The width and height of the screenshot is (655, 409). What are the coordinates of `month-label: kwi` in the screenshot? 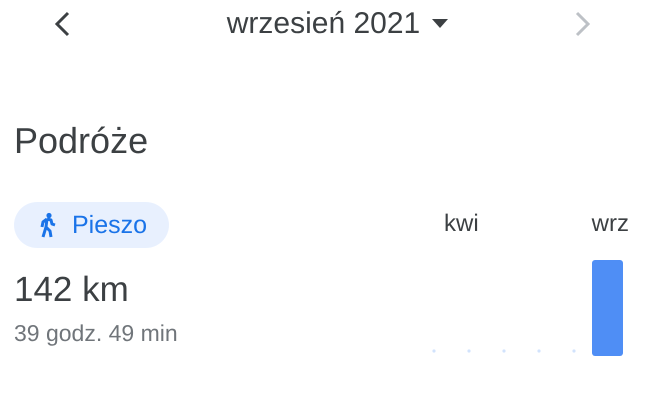 It's located at (461, 224).